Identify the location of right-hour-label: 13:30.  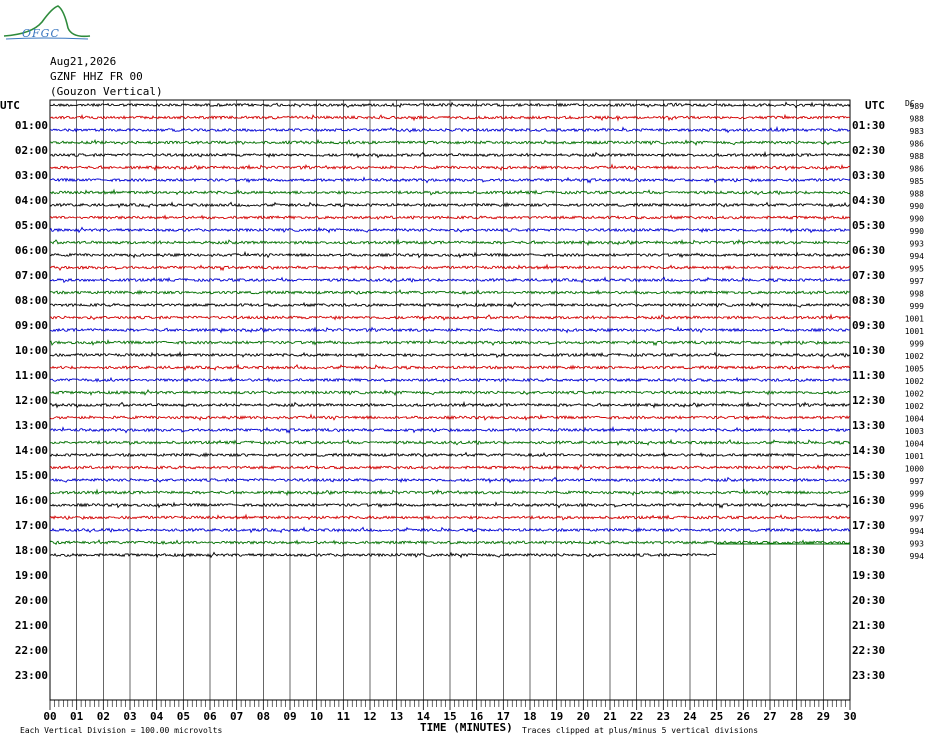
(868, 425).